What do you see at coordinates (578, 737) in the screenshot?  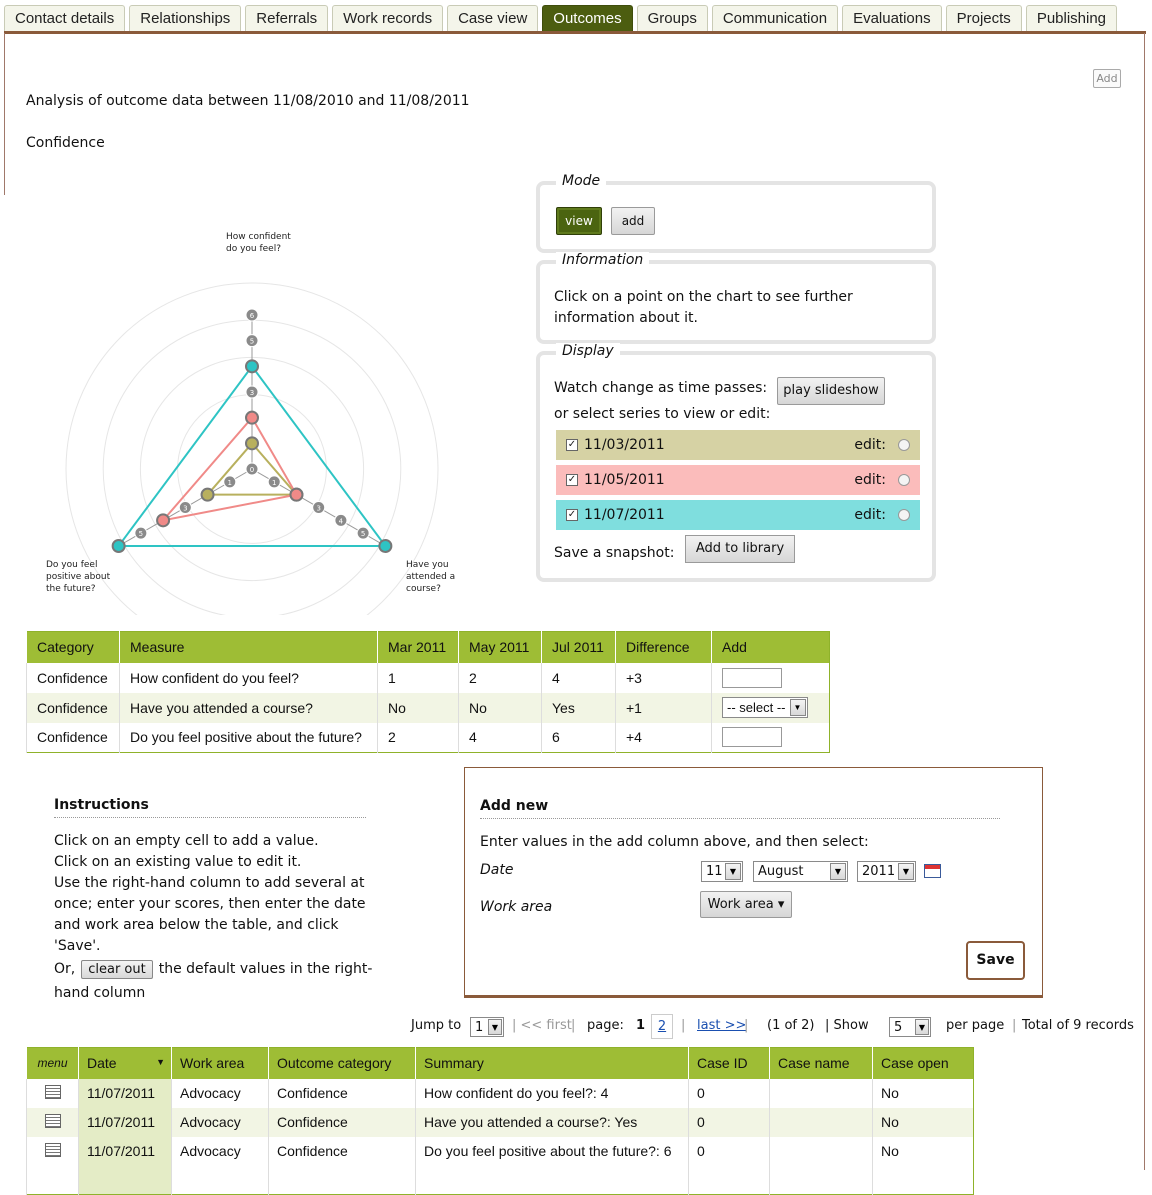 I see `cell-value: 6` at bounding box center [578, 737].